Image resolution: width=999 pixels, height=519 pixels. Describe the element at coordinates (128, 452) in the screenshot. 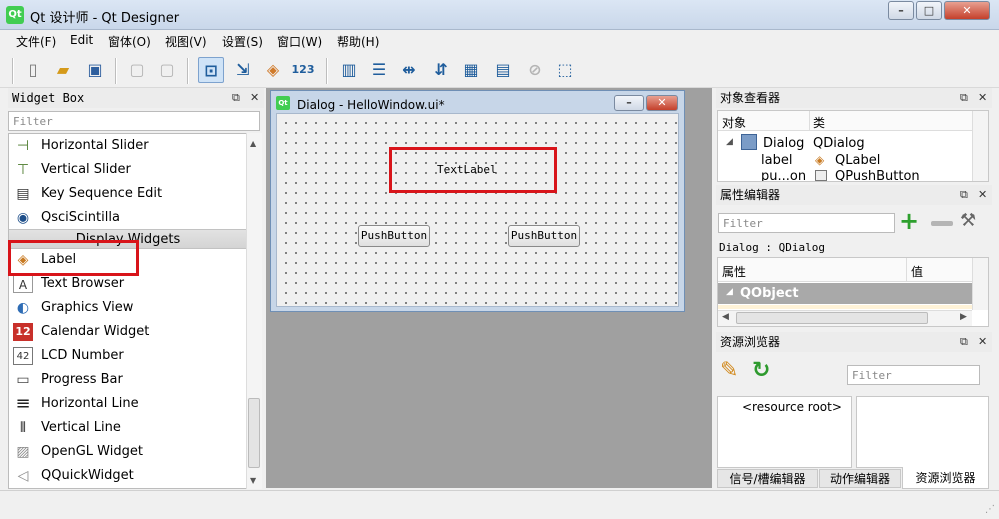

I see `list-item-opengl-widget: ▨ OpenGL Widget` at that location.